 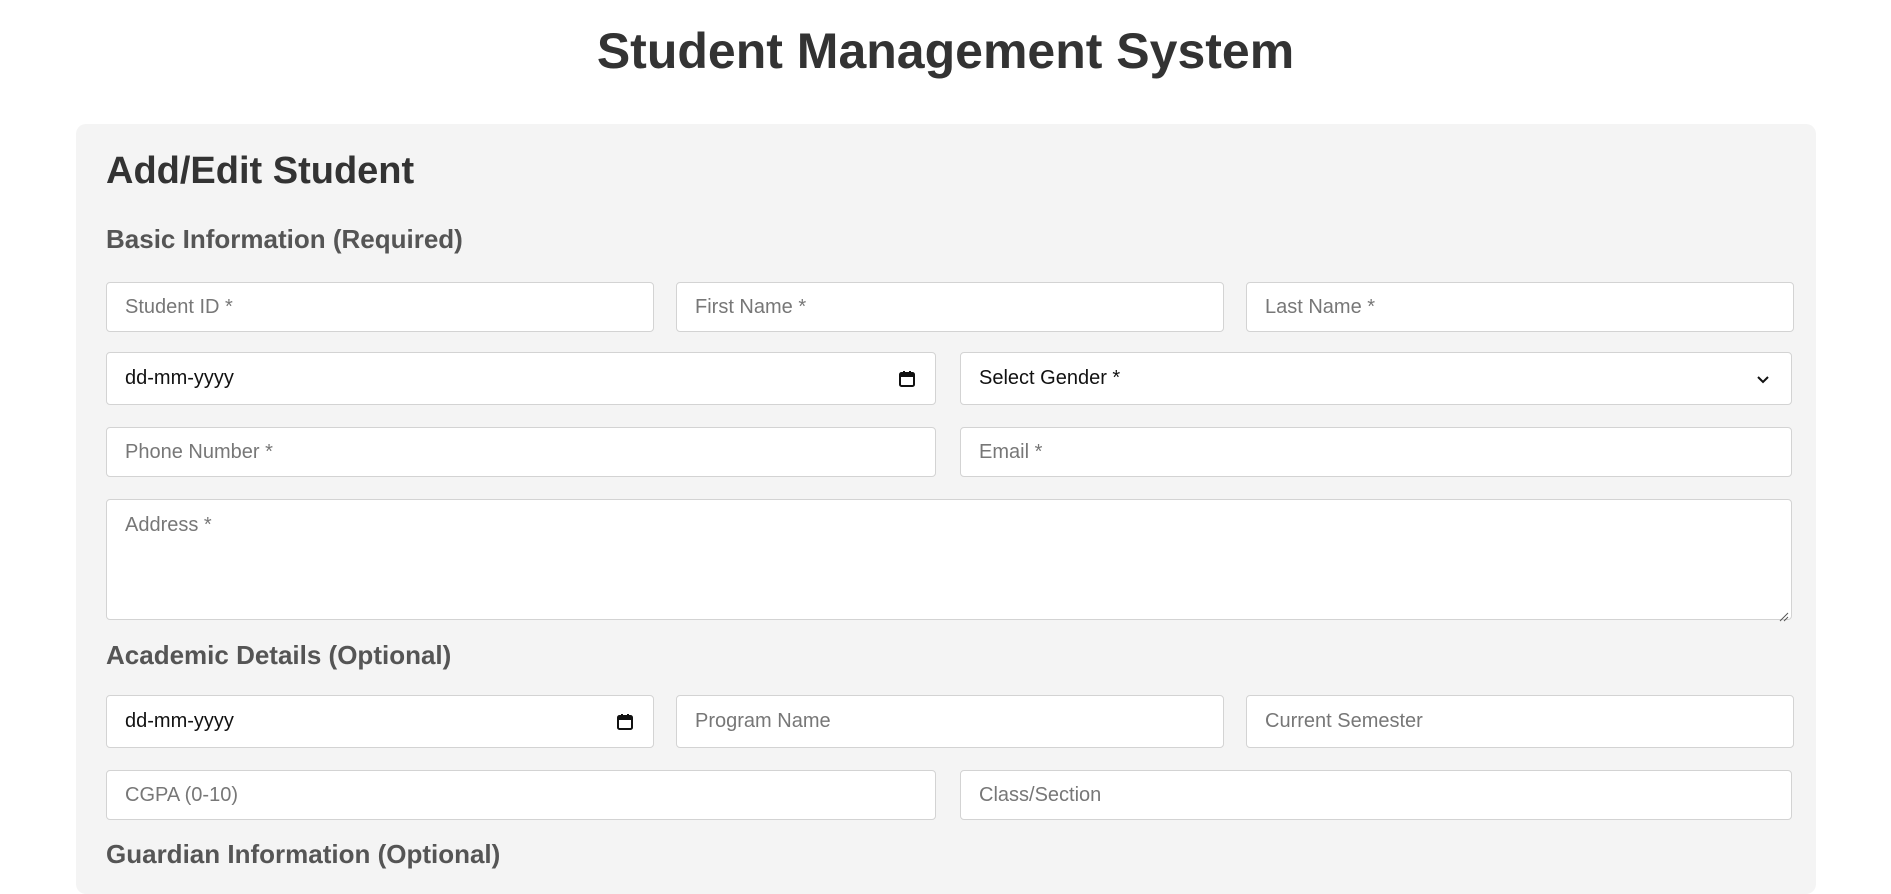 What do you see at coordinates (521, 452) in the screenshot?
I see `phone-number-input: Phone Number *` at bounding box center [521, 452].